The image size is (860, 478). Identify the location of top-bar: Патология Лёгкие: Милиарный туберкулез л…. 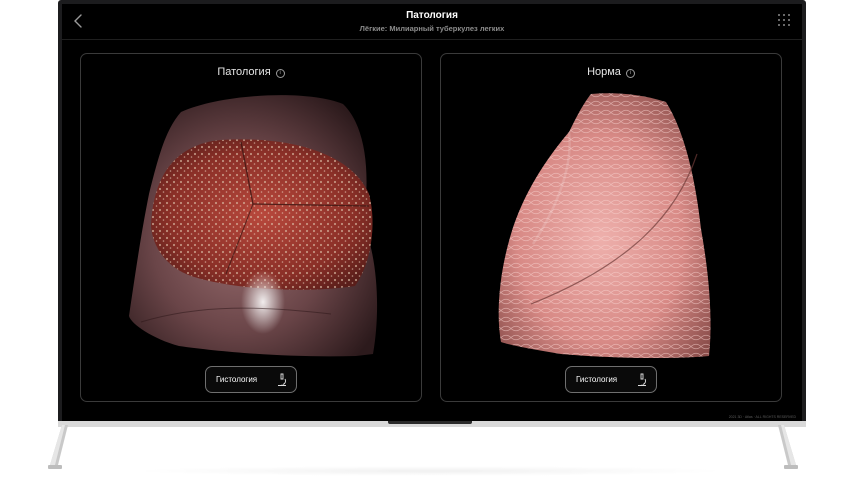
(432, 22).